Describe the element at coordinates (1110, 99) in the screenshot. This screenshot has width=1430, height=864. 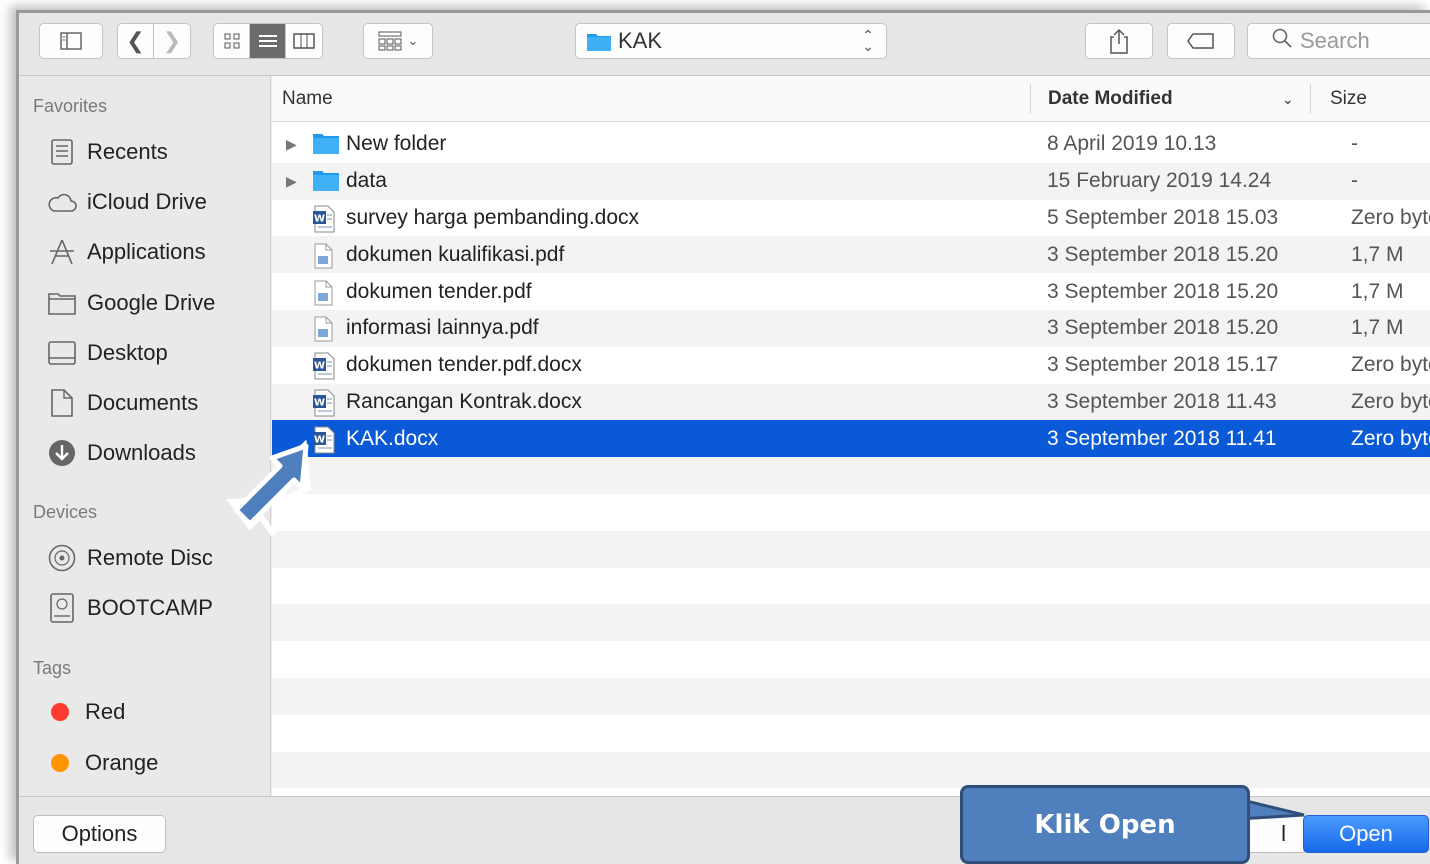
I see `column-header-date-modified: Date Modified` at that location.